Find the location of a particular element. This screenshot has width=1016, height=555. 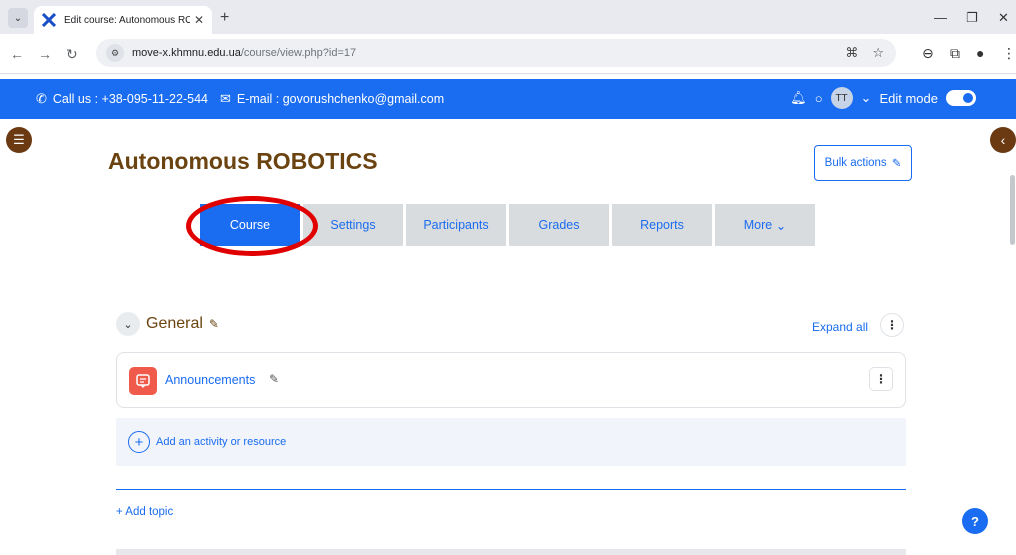

url-host: move-x.khmnu.edu.ua is located at coordinates (186, 53).